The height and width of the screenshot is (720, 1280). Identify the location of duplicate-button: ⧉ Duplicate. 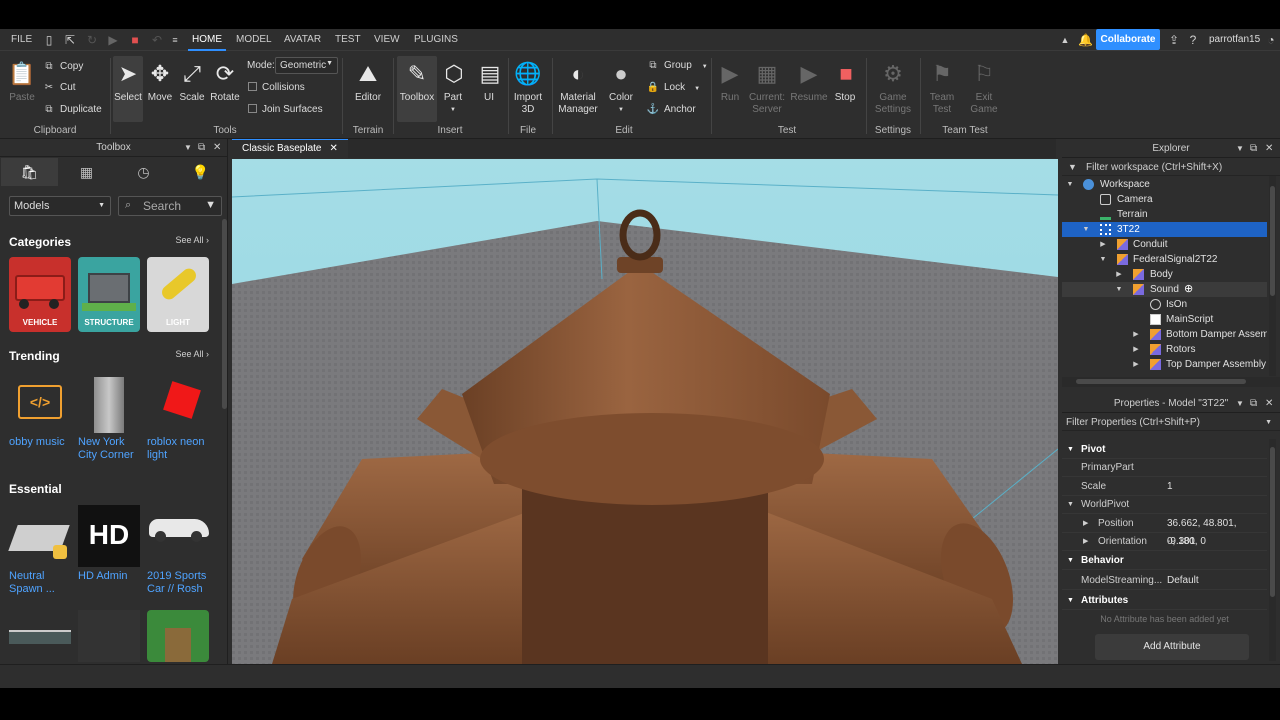
(71, 110).